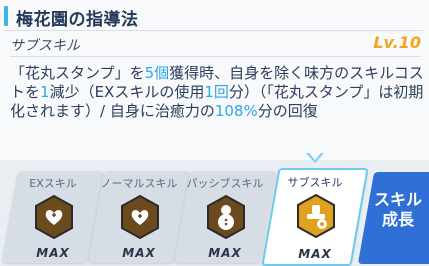 The height and width of the screenshot is (266, 429). I want to click on tab-label: サブスキル, so click(315, 182).